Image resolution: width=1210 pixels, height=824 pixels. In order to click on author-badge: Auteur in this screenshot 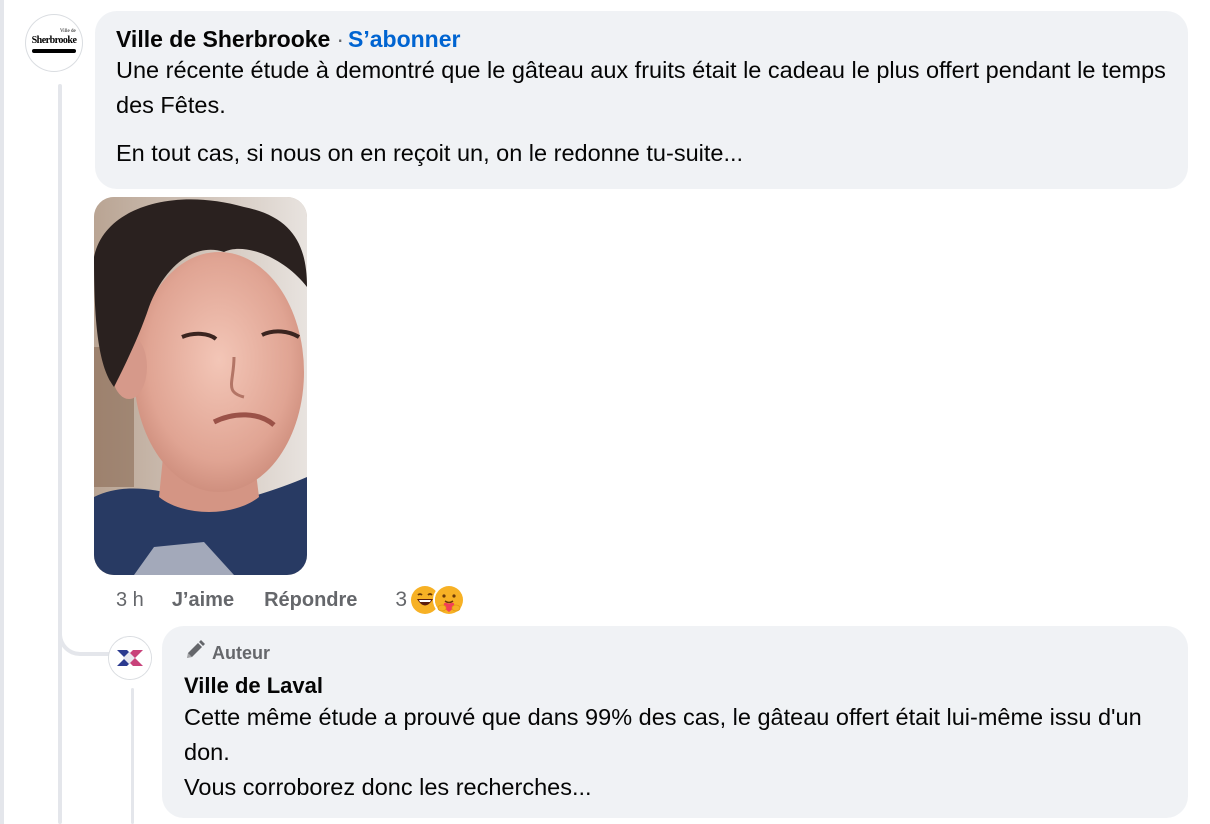, I will do `click(675, 652)`.